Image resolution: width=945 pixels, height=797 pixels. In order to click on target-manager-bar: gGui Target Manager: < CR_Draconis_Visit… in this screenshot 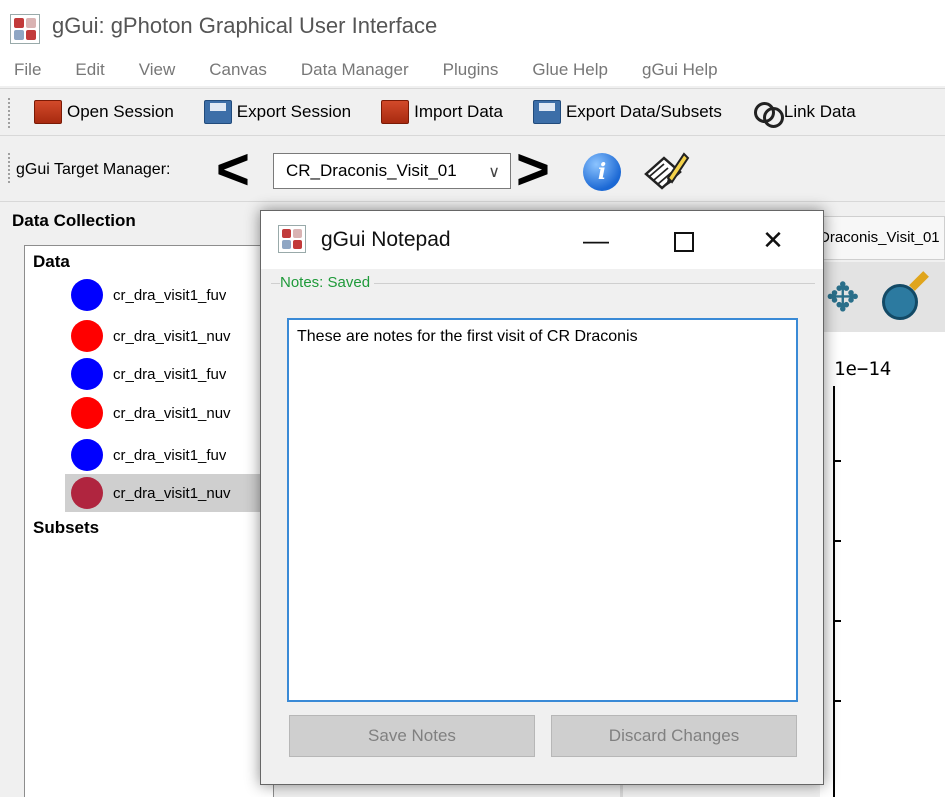, I will do `click(472, 170)`.